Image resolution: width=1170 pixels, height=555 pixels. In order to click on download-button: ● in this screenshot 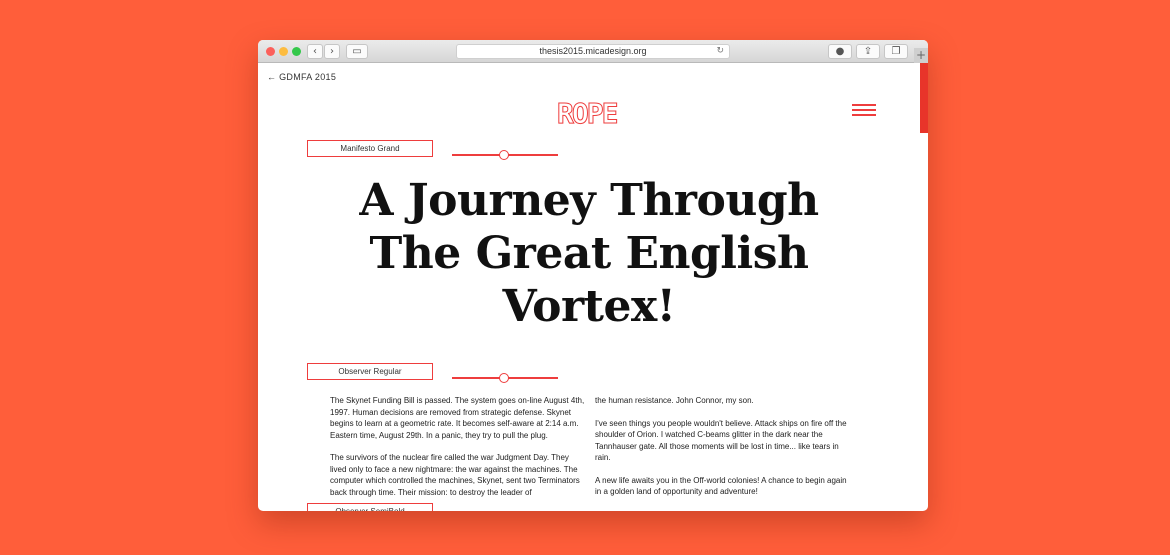, I will do `click(840, 51)`.